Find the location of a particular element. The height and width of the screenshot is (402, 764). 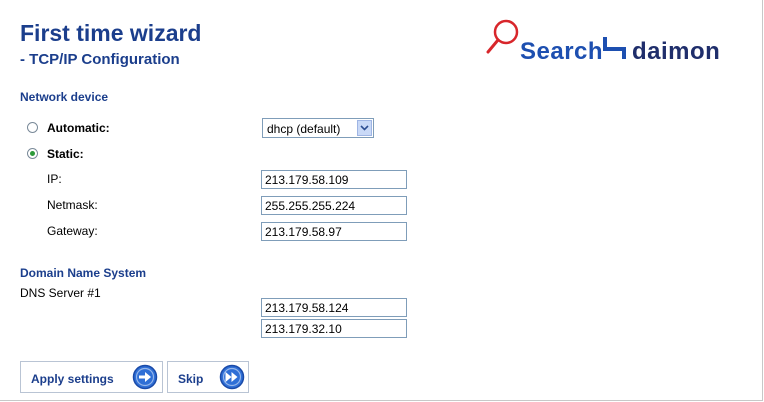

netmask-input is located at coordinates (334, 205).